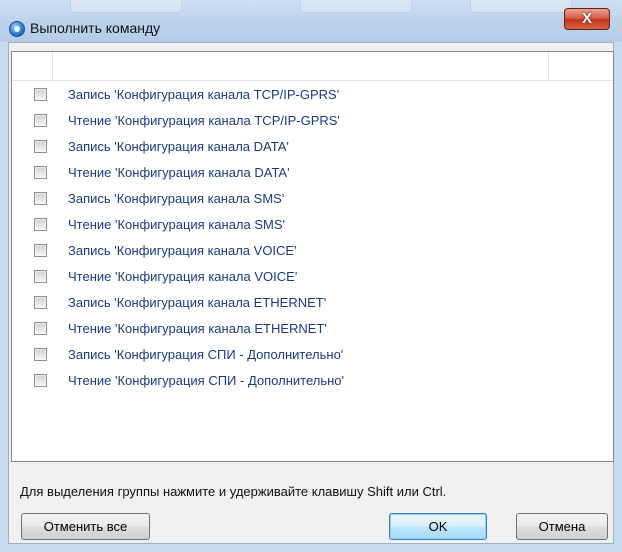 This screenshot has height=552, width=622. I want to click on item-label: Запись 'Конфигурация канала SMS', so click(176, 198).